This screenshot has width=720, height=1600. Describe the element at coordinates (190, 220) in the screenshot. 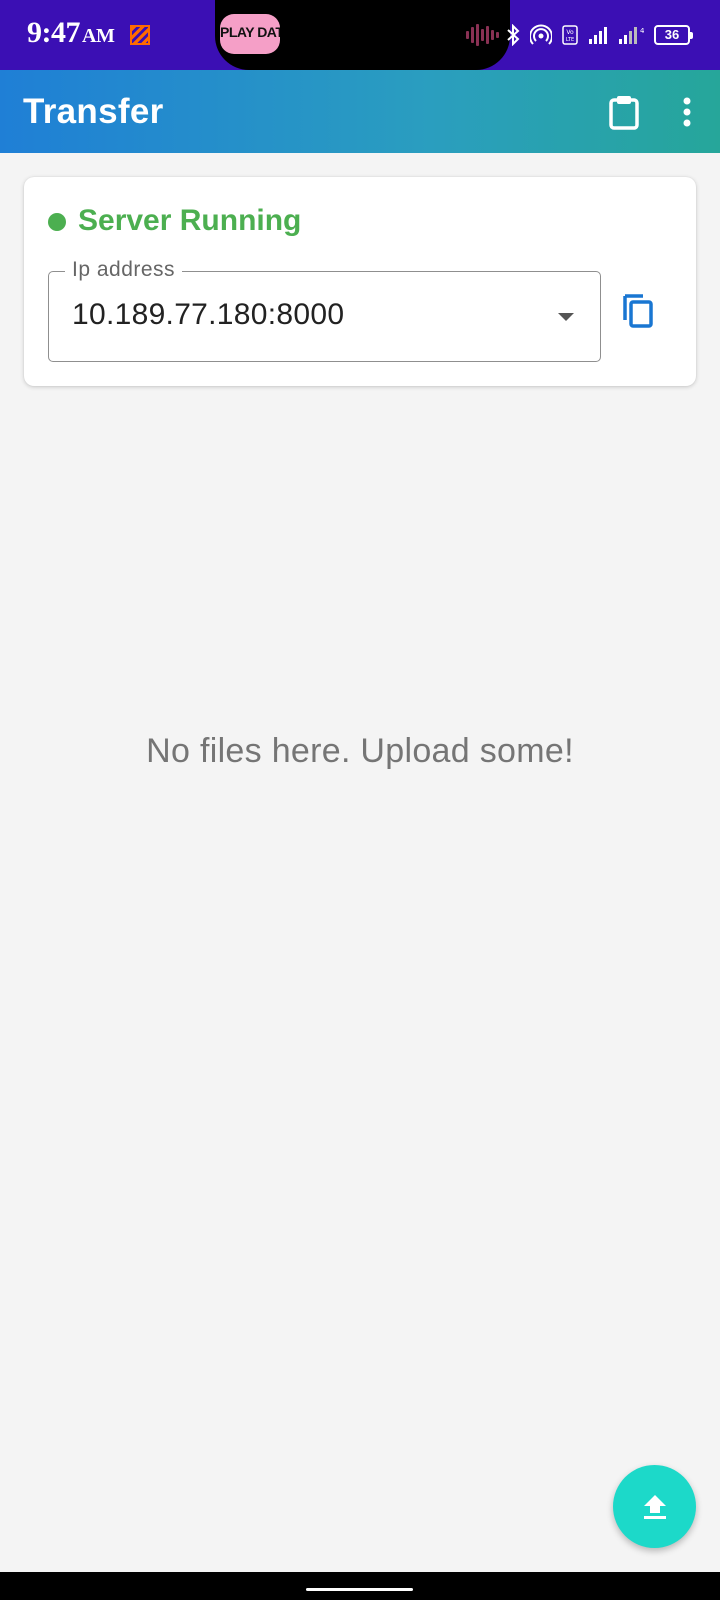

I see `server-status-label: Server Running` at that location.